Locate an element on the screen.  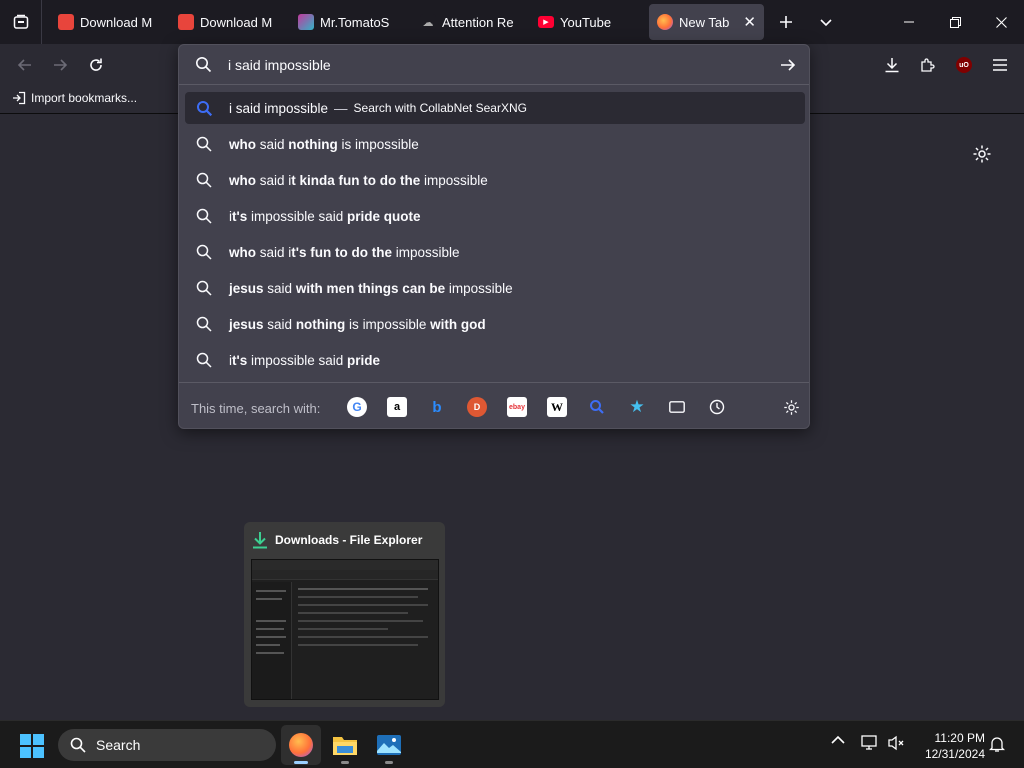
tab-new-tab: New Tab ✕ is located at coordinates (706, 22).